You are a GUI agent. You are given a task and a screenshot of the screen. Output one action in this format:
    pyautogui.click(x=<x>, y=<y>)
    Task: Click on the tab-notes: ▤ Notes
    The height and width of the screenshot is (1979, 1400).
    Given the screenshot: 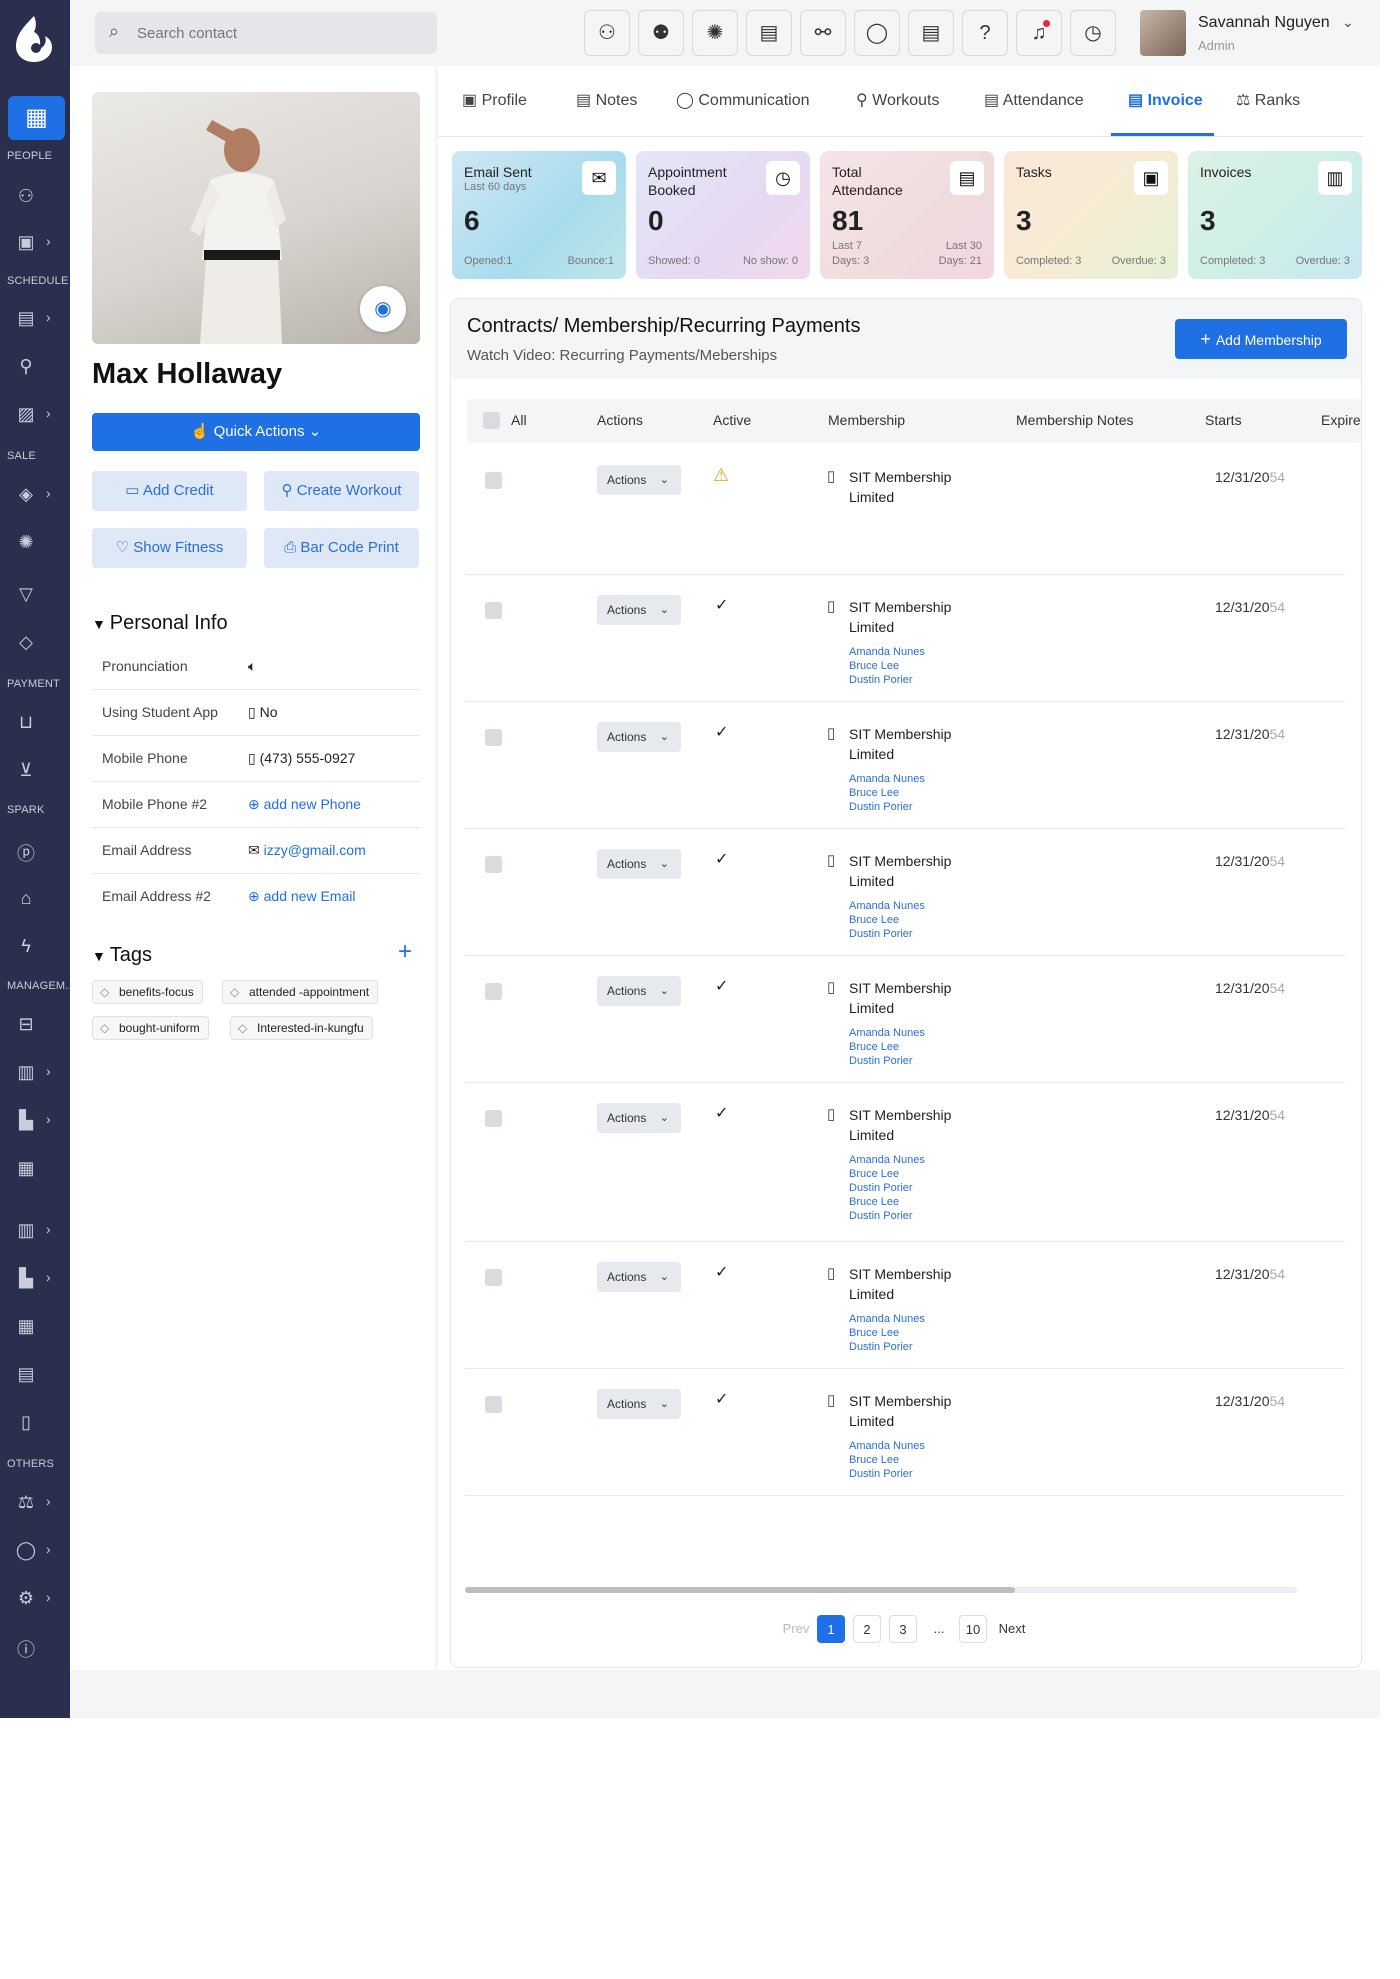 What is the action you would take?
    pyautogui.click(x=606, y=100)
    